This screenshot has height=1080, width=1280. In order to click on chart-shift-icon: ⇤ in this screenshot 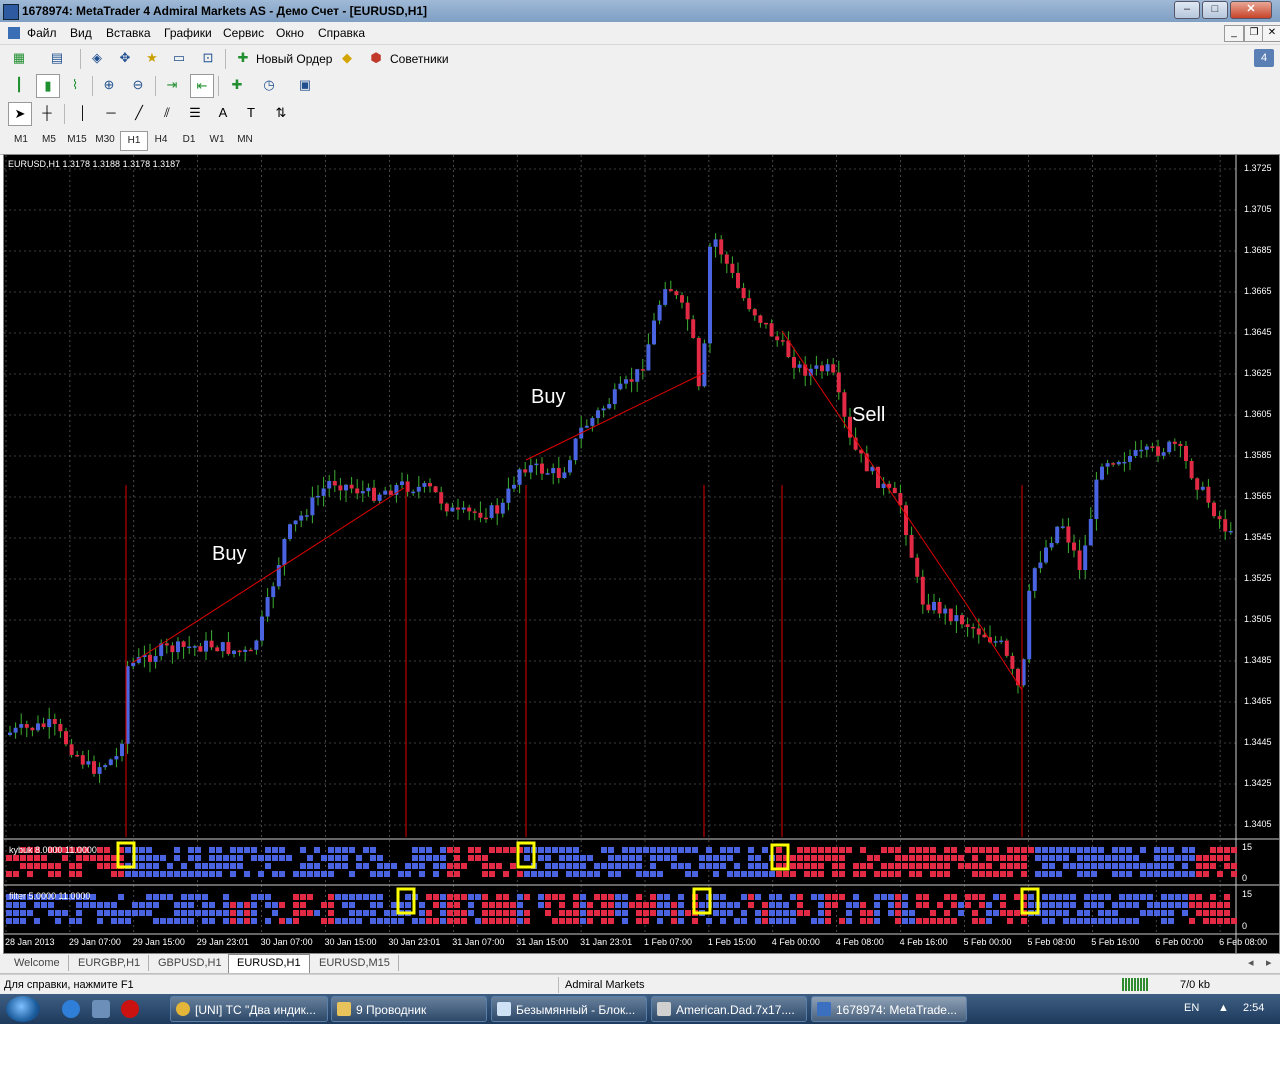, I will do `click(202, 86)`.